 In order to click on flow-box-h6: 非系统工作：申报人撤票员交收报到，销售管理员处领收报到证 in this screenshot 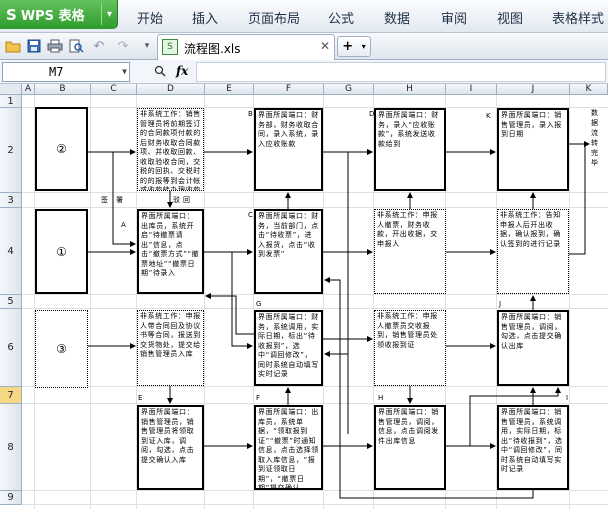, I will do `click(410, 348)`.